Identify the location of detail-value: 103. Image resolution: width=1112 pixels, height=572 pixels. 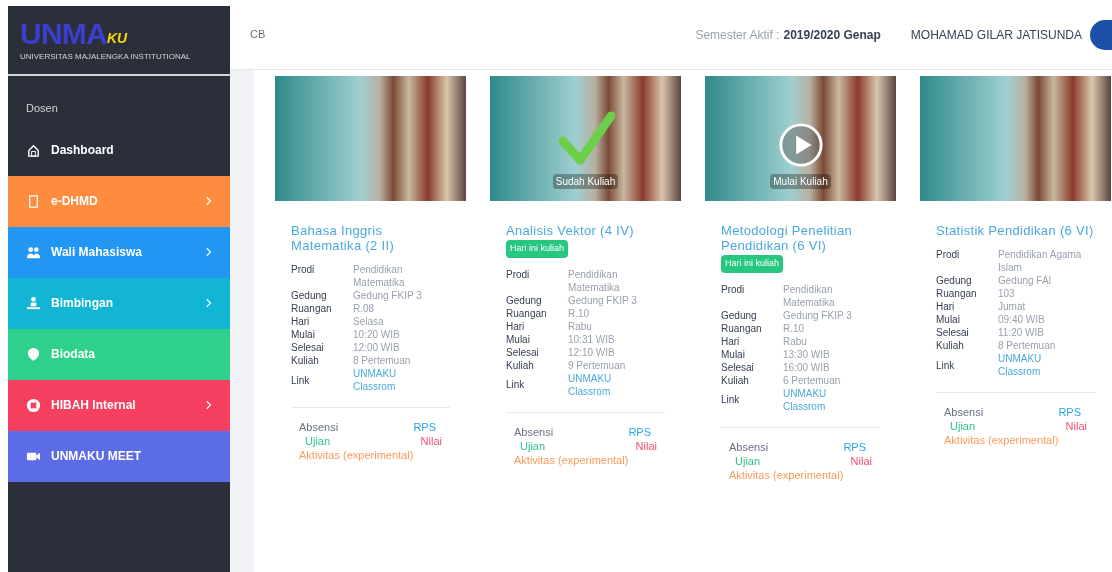
(1007, 293).